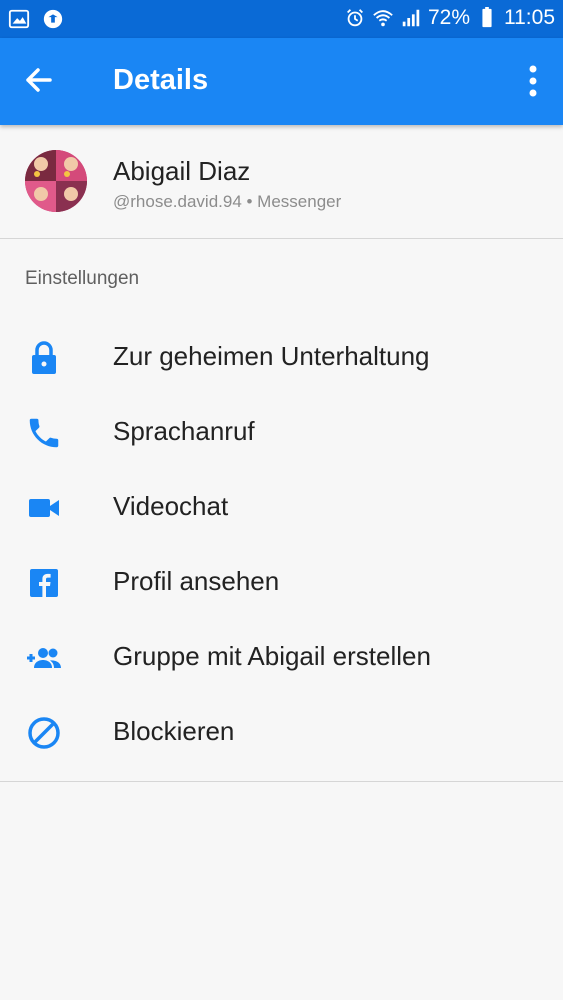 The image size is (563, 1000). What do you see at coordinates (533, 81) in the screenshot?
I see `more-options-icon` at bounding box center [533, 81].